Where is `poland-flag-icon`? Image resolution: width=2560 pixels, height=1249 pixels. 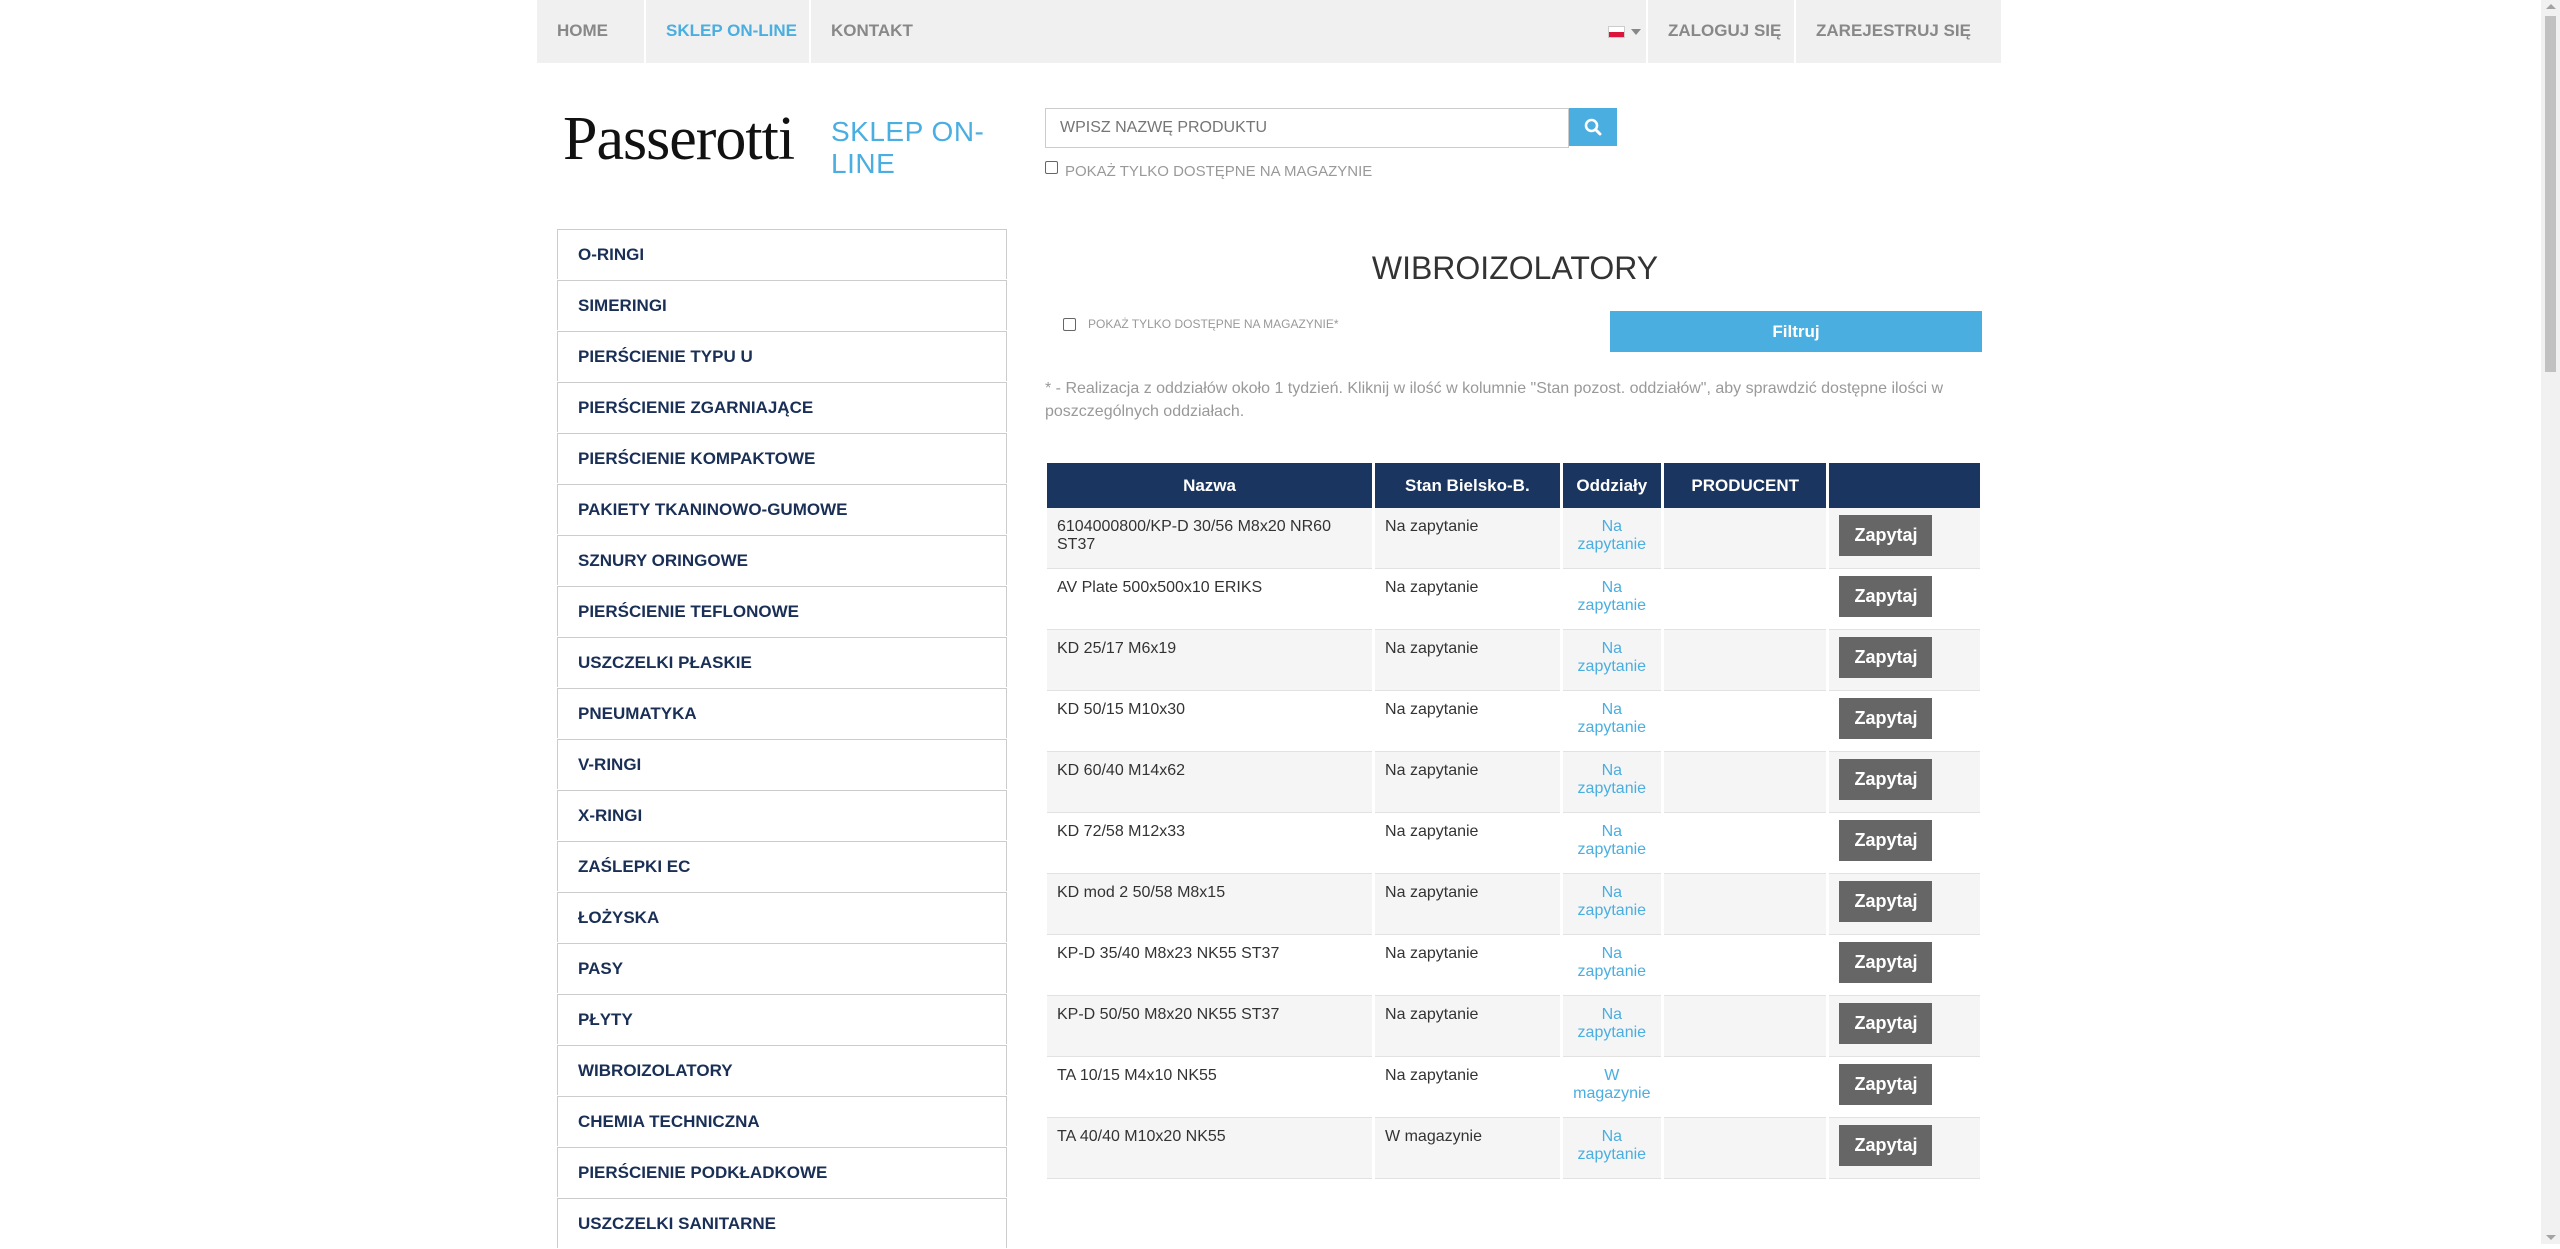
poland-flag-icon is located at coordinates (1616, 31).